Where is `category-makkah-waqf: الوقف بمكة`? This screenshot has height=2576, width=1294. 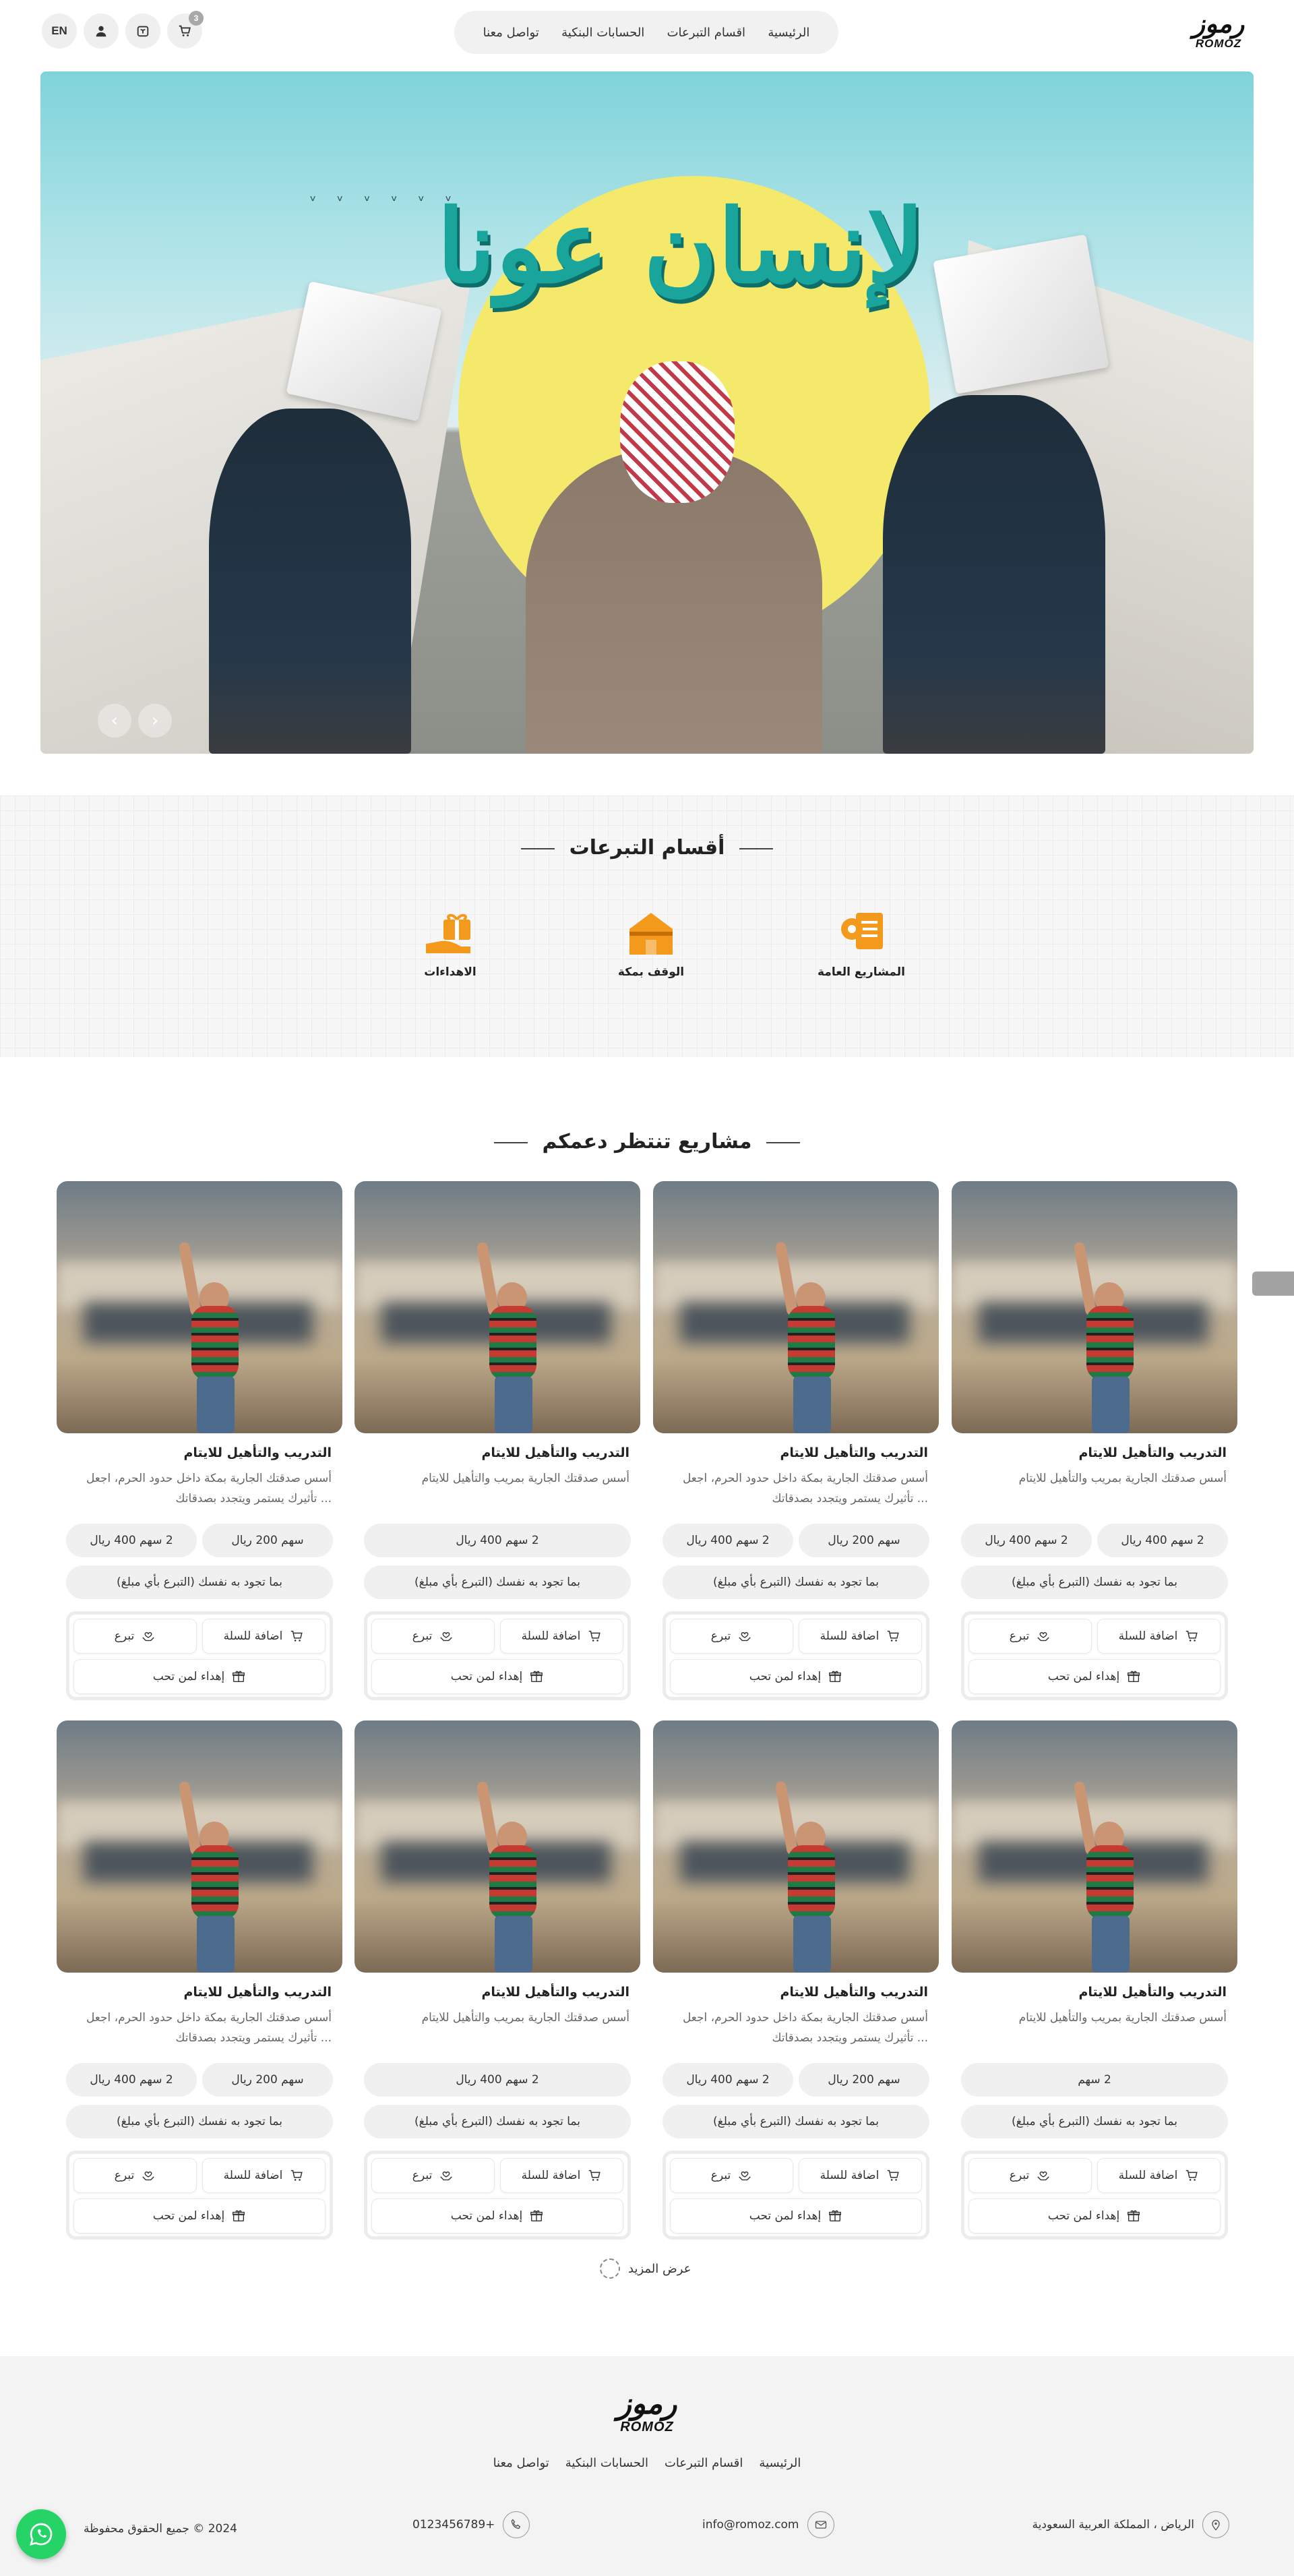
category-makkah-waqf: الوقف بمكة is located at coordinates (651, 944).